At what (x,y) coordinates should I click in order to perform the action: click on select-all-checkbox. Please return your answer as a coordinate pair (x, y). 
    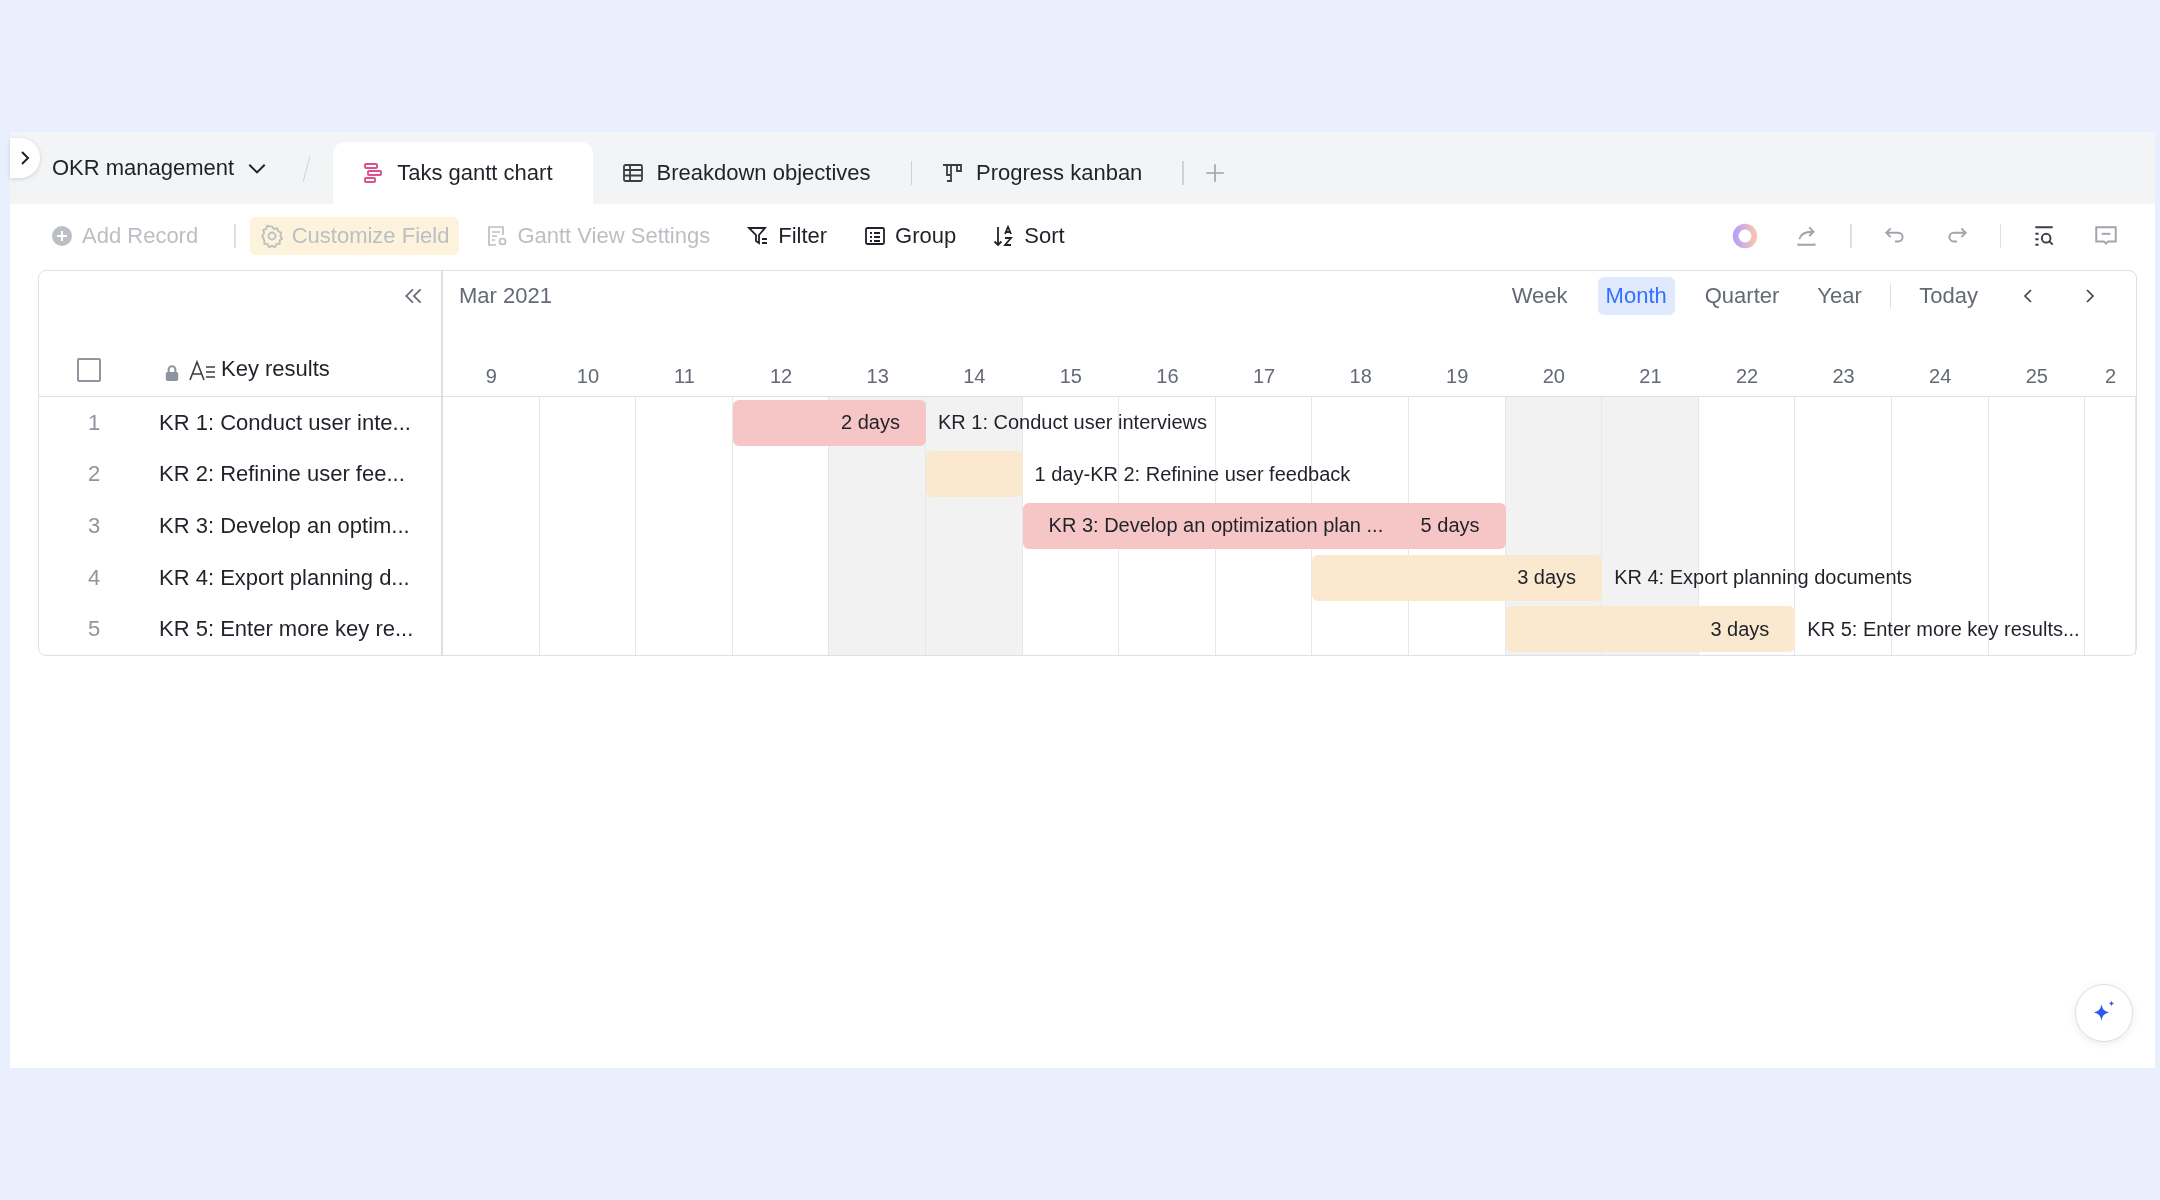
    Looking at the image, I should click on (89, 370).